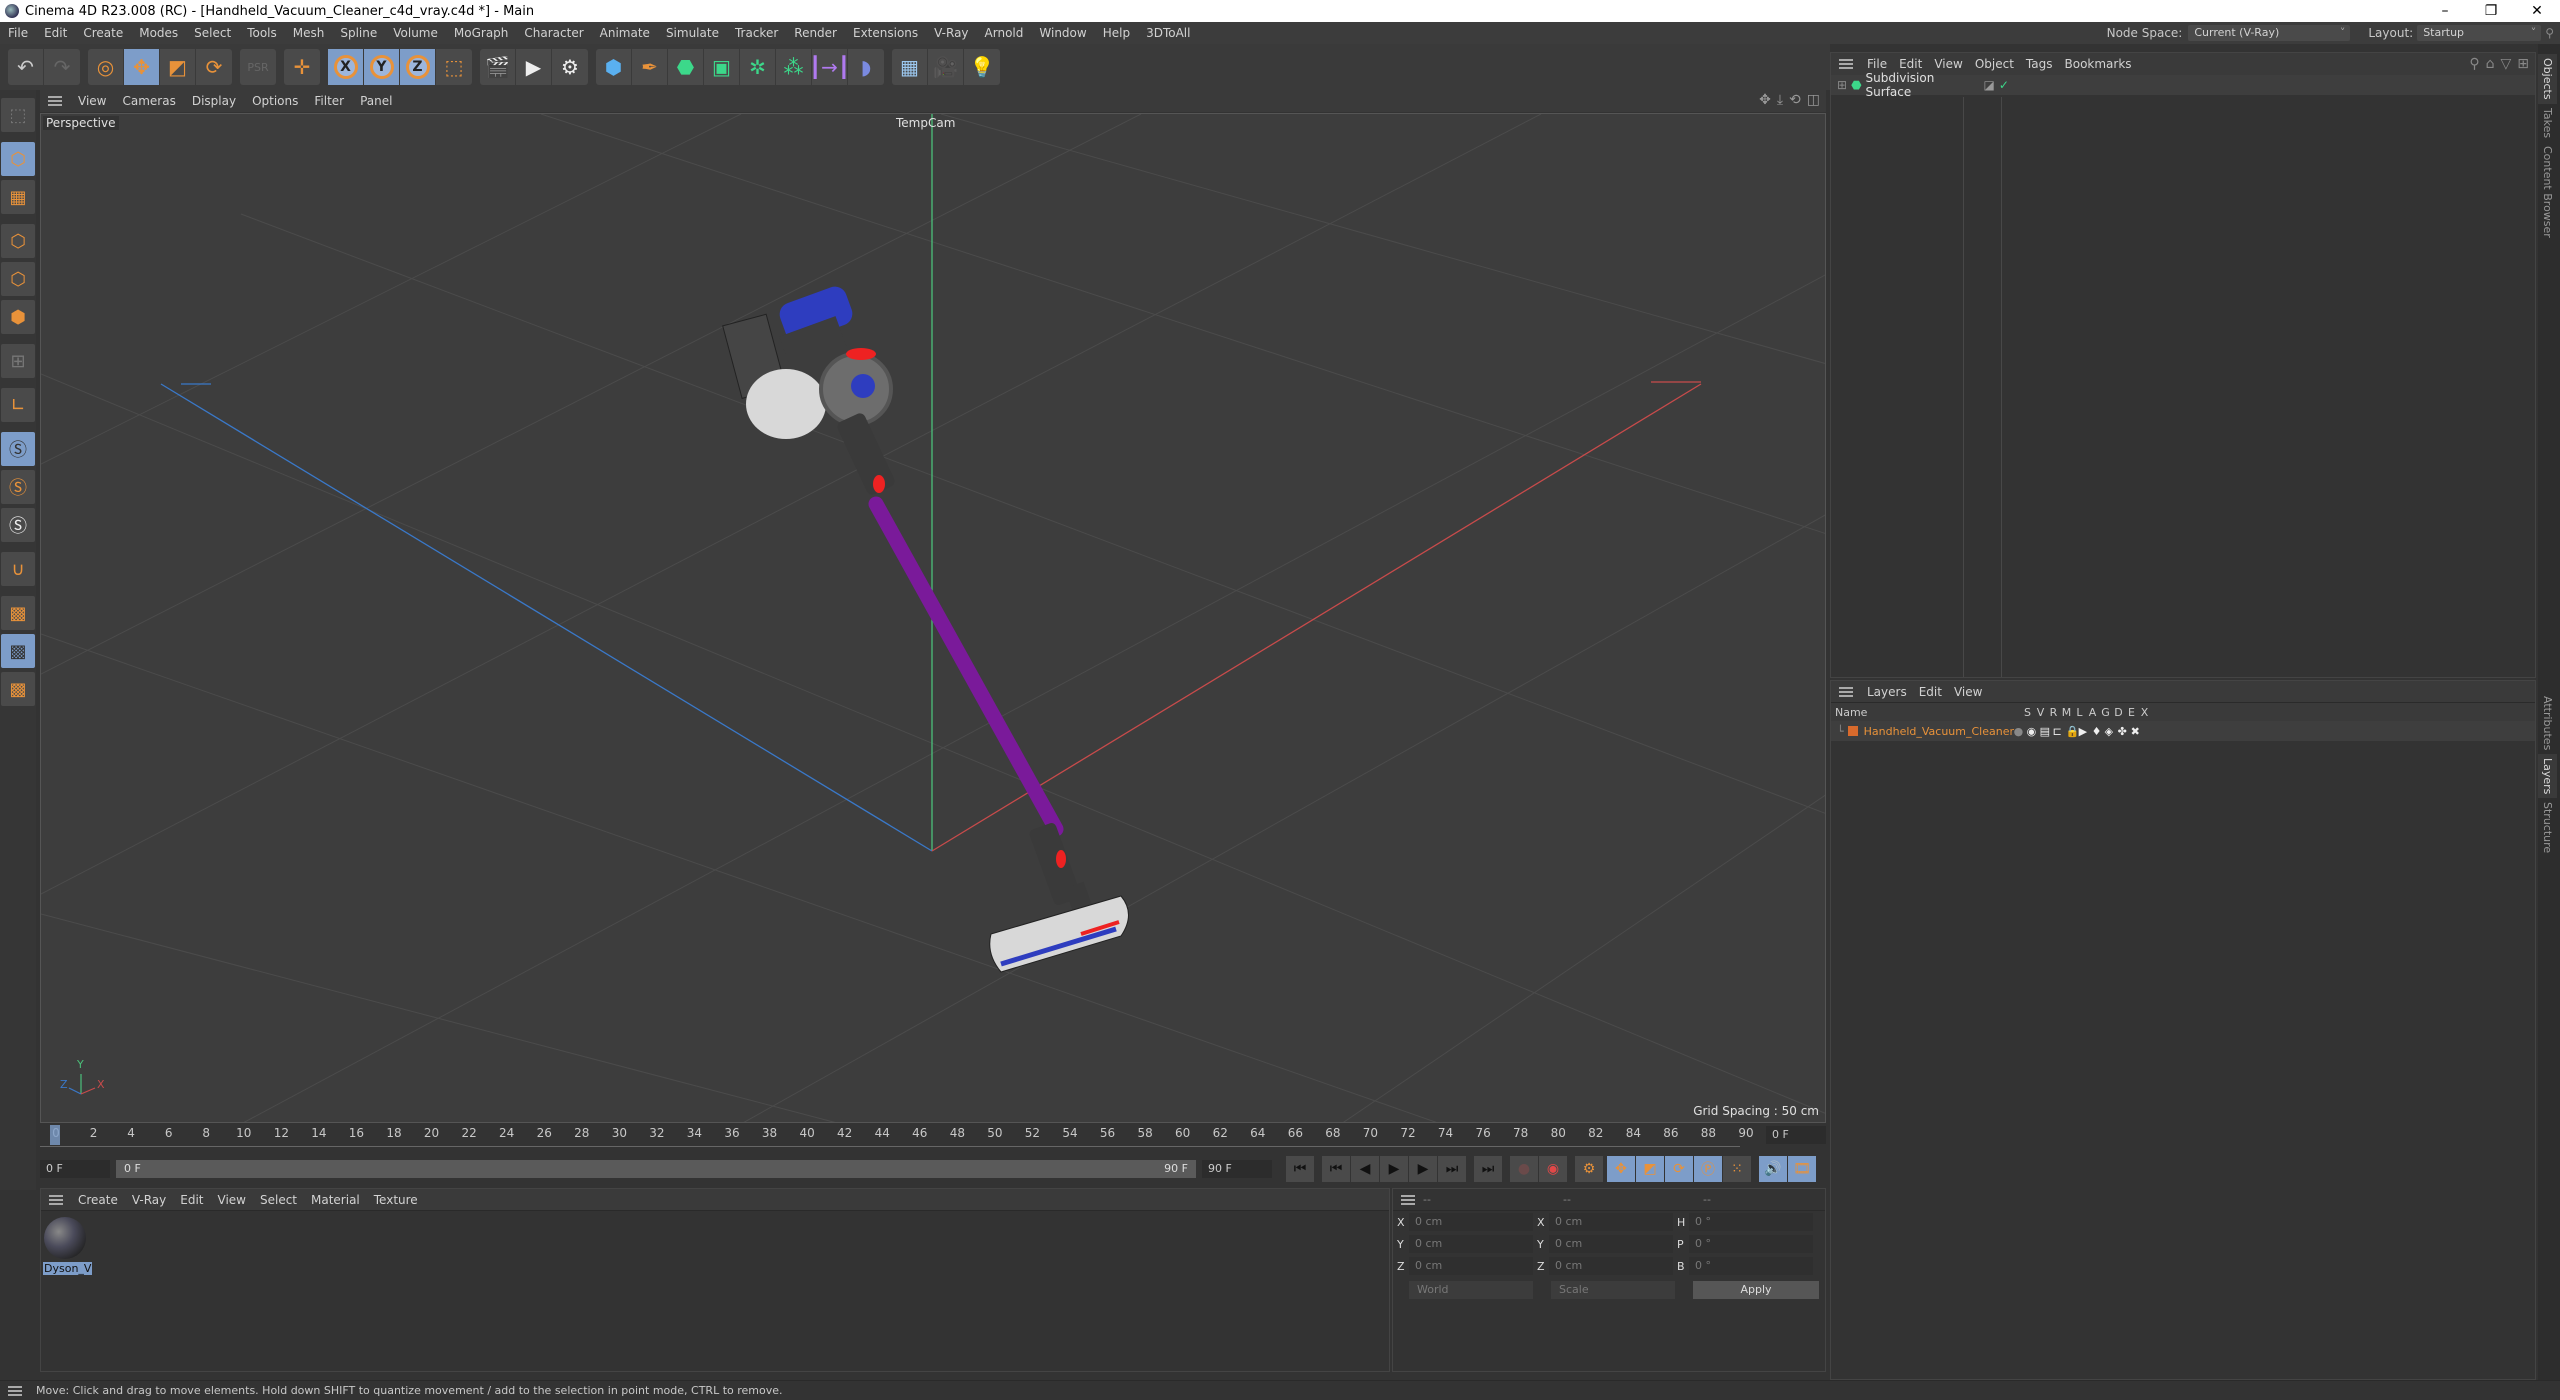 Image resolution: width=2560 pixels, height=1400 pixels. What do you see at coordinates (1930, 692) in the screenshot?
I see `layers-menu-edit: Edit` at bounding box center [1930, 692].